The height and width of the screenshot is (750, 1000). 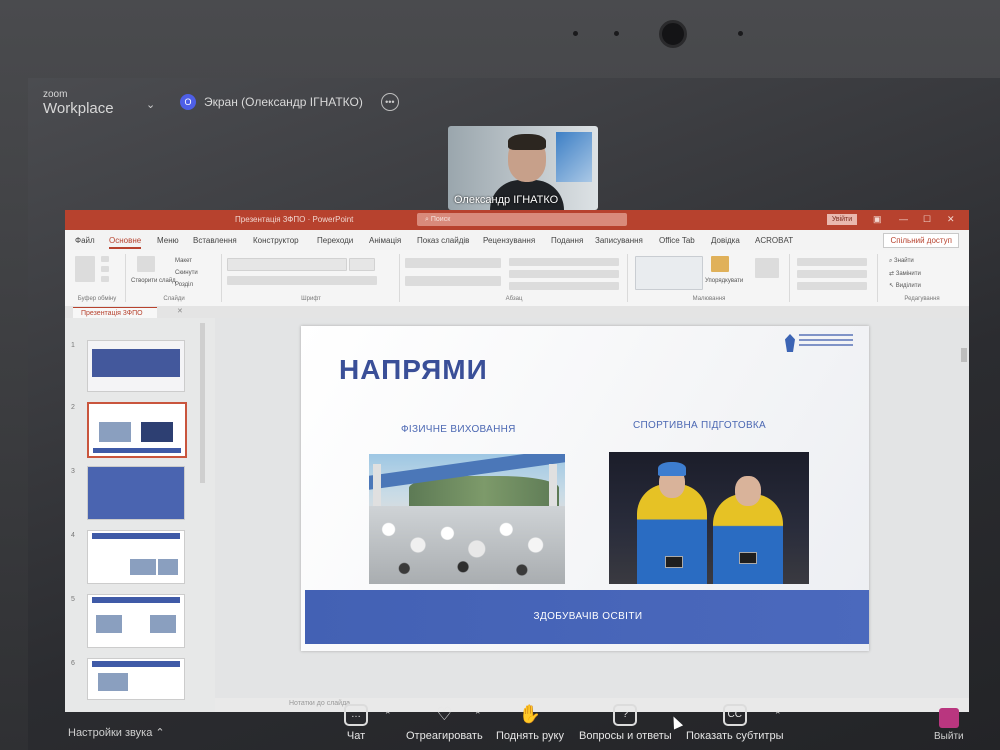 What do you see at coordinates (85, 269) in the screenshot?
I see `paste-icon` at bounding box center [85, 269].